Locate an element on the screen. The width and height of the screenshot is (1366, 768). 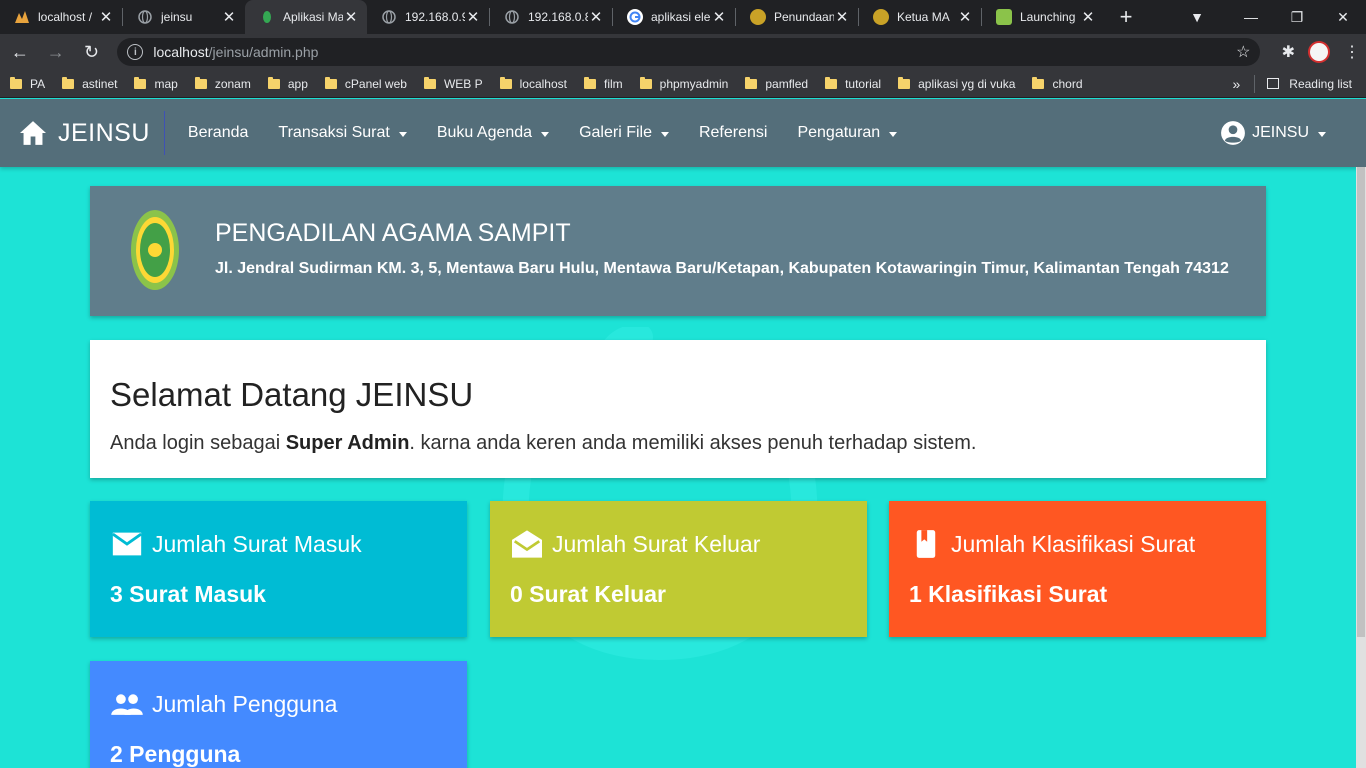
close-window-icon: ✕ is located at coordinates (1343, 17).